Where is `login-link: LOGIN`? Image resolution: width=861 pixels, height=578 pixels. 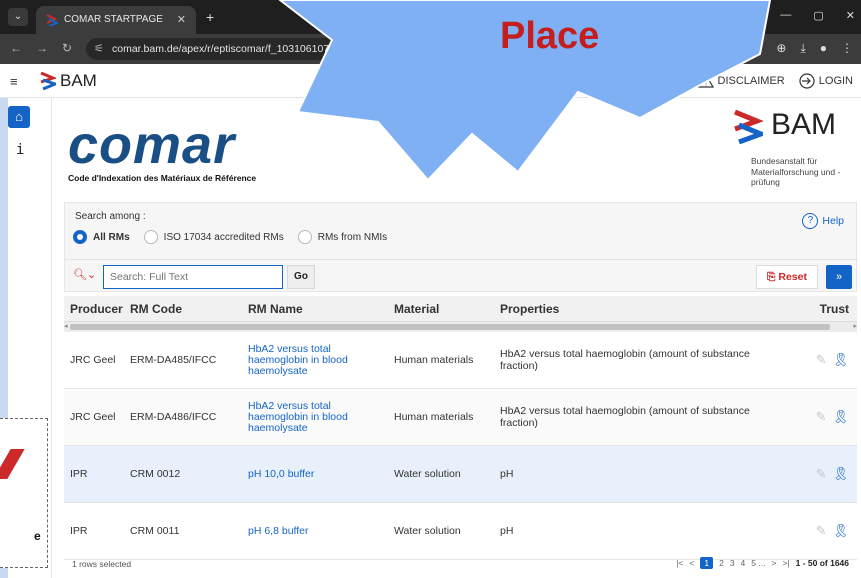 login-link: LOGIN is located at coordinates (826, 81).